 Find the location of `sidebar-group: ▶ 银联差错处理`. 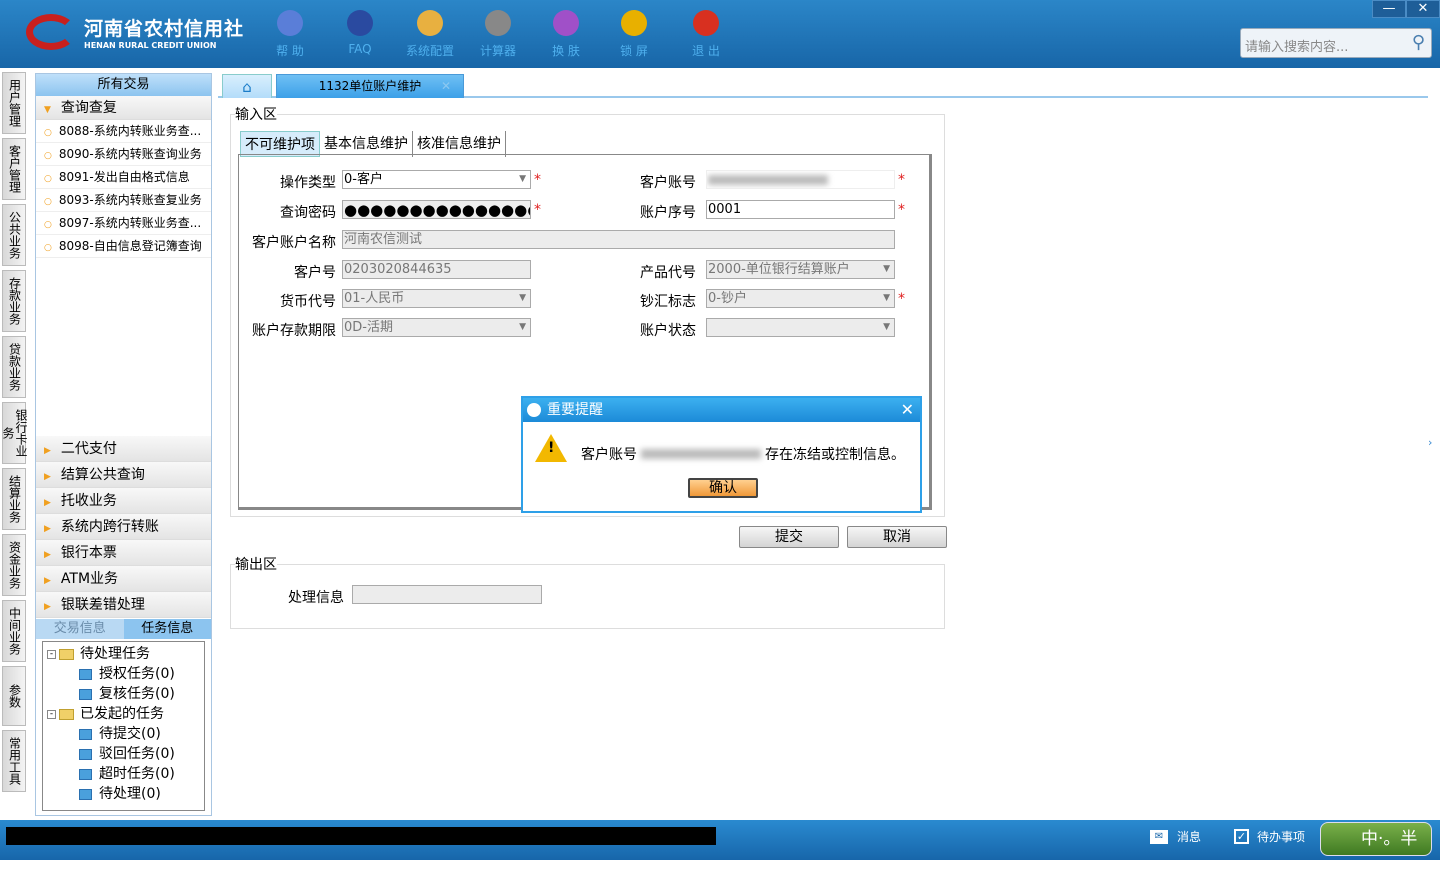

sidebar-group: ▶ 银联差错处理 is located at coordinates (123, 605).